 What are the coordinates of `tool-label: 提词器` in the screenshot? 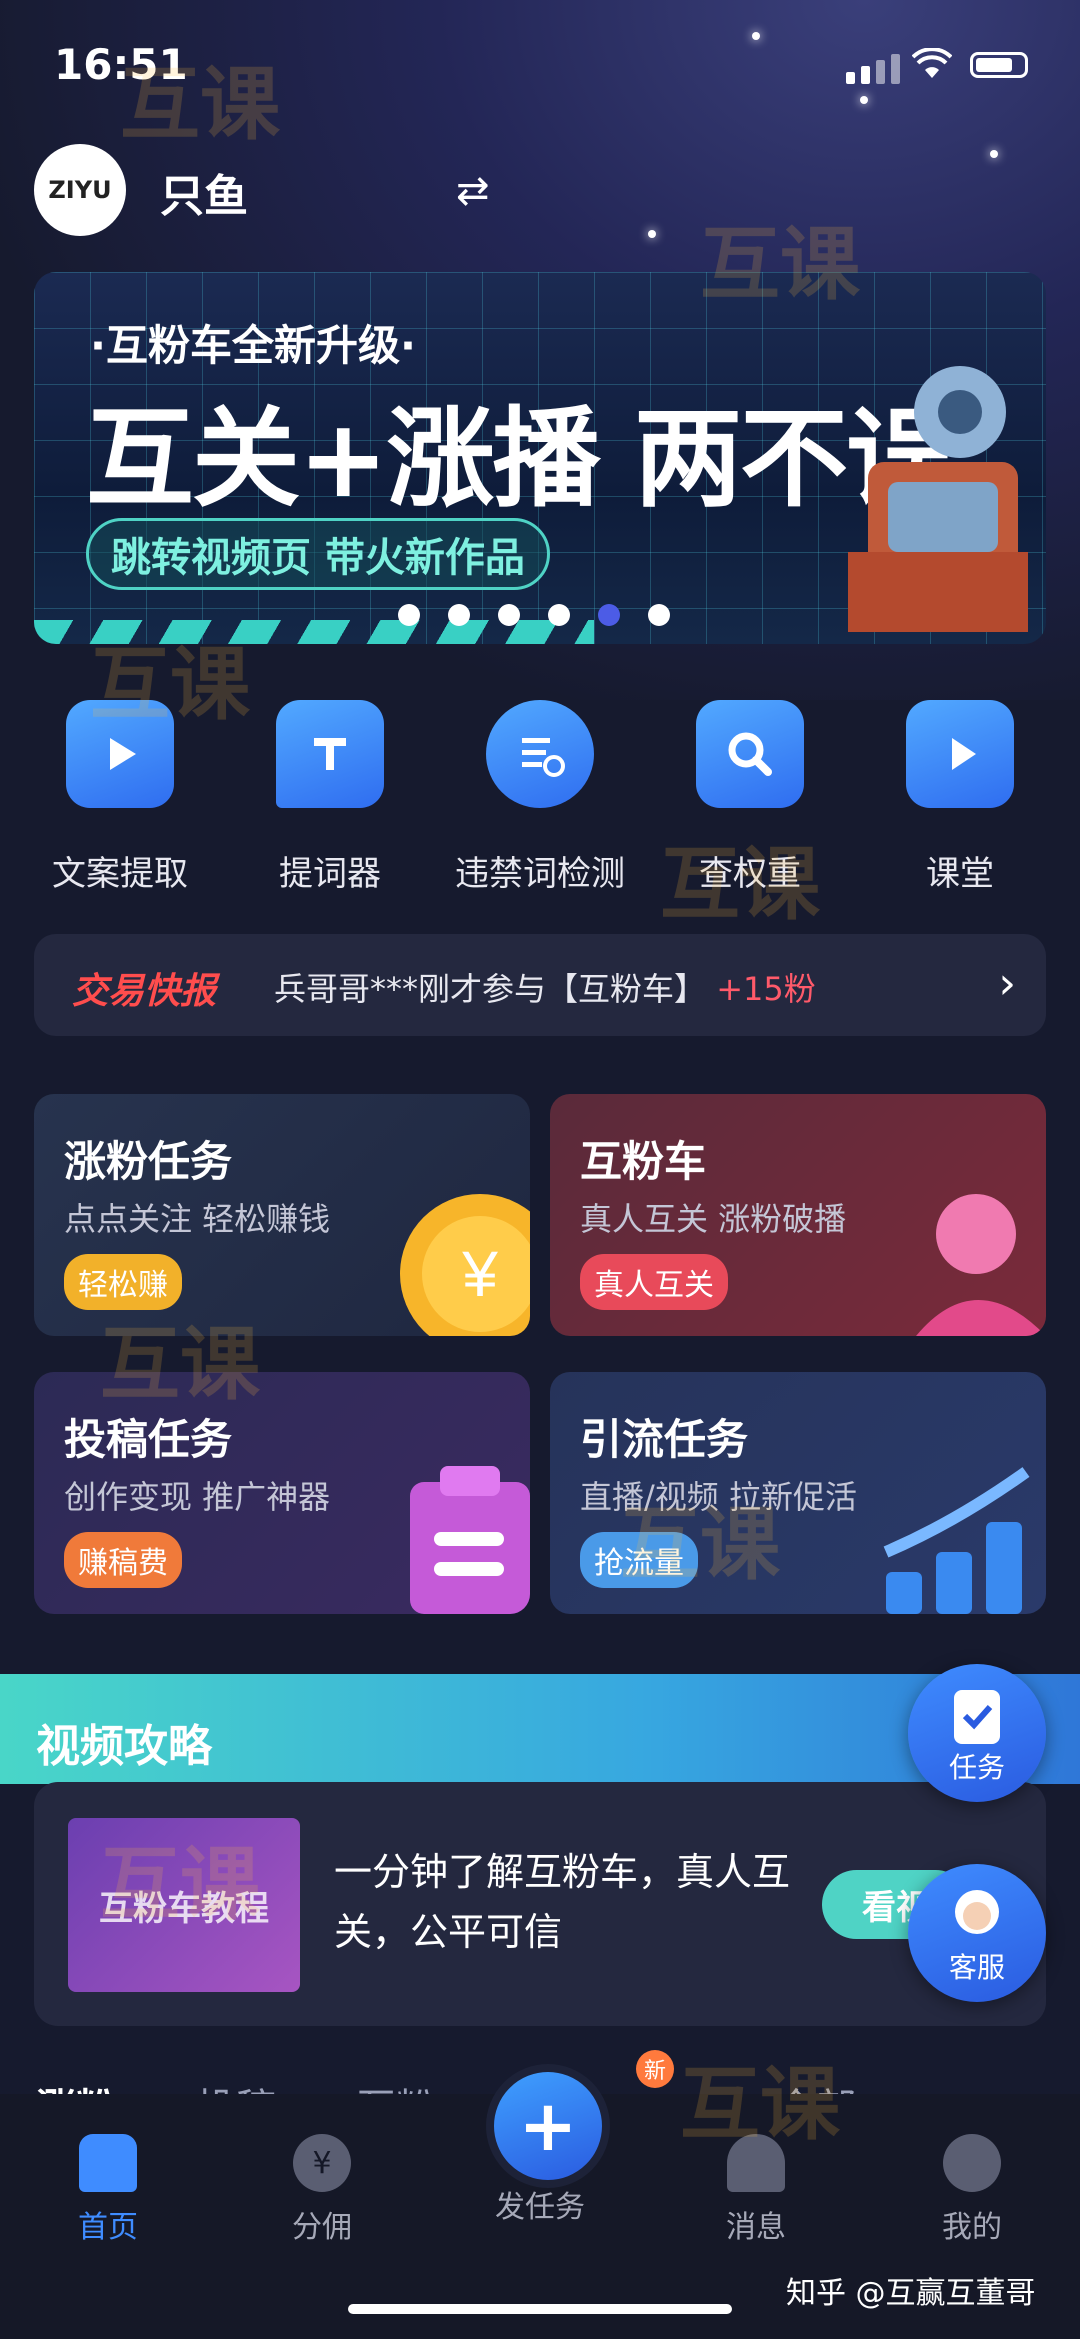 It's located at (330, 874).